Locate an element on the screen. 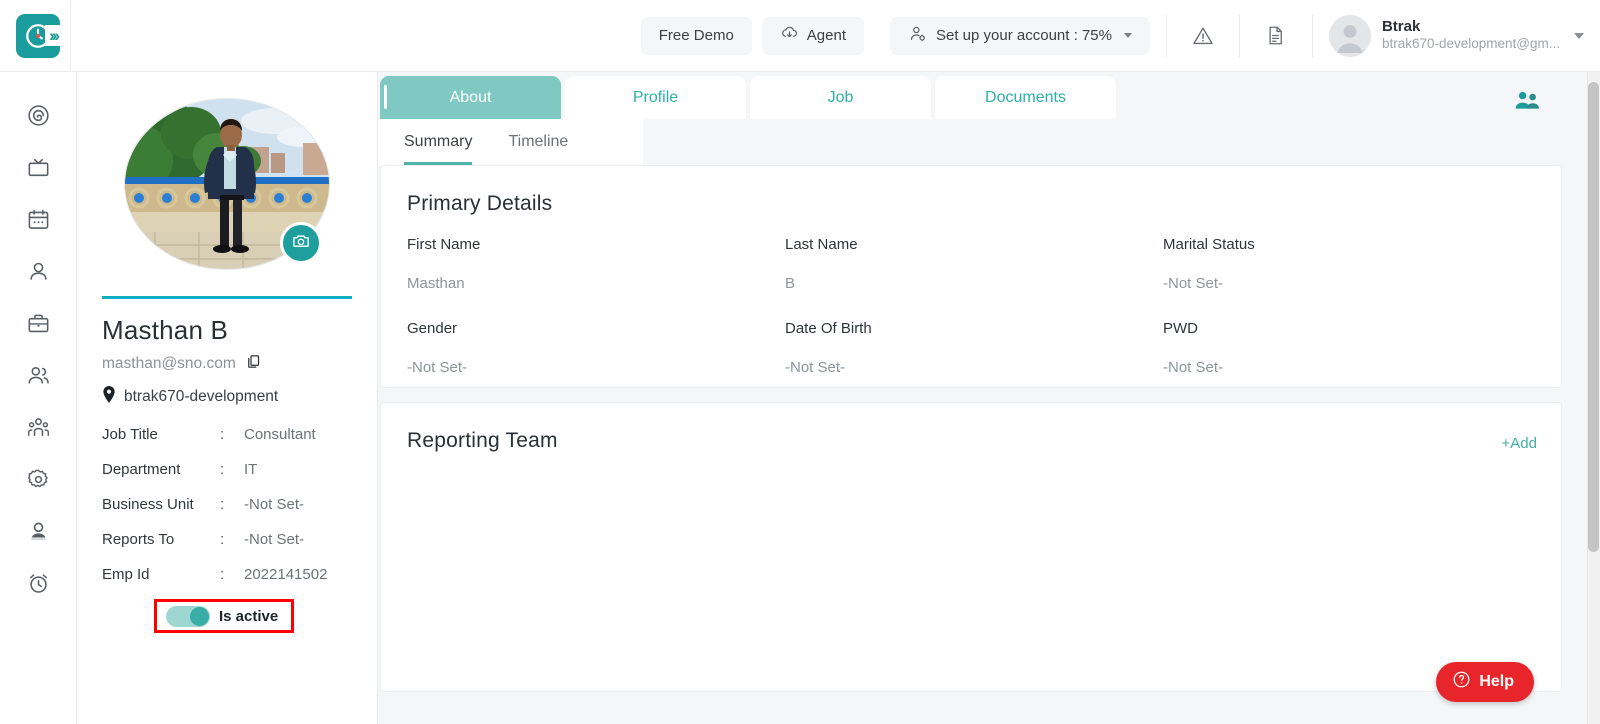  toggle-knob is located at coordinates (199, 616).